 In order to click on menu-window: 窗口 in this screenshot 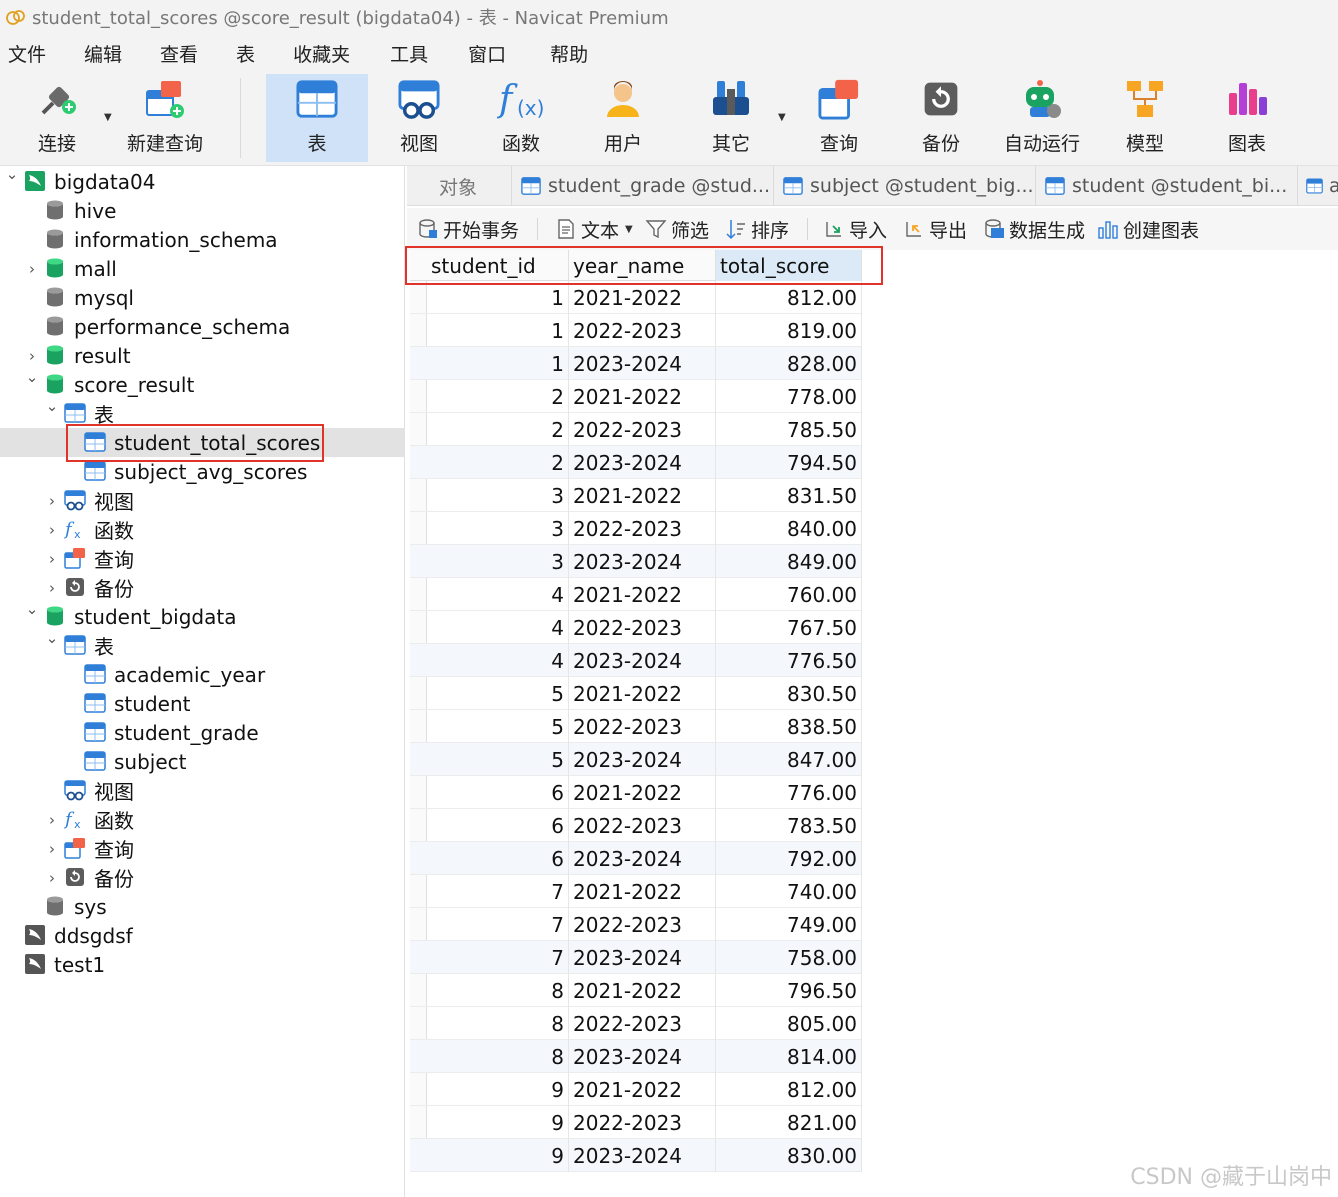, I will do `click(483, 53)`.